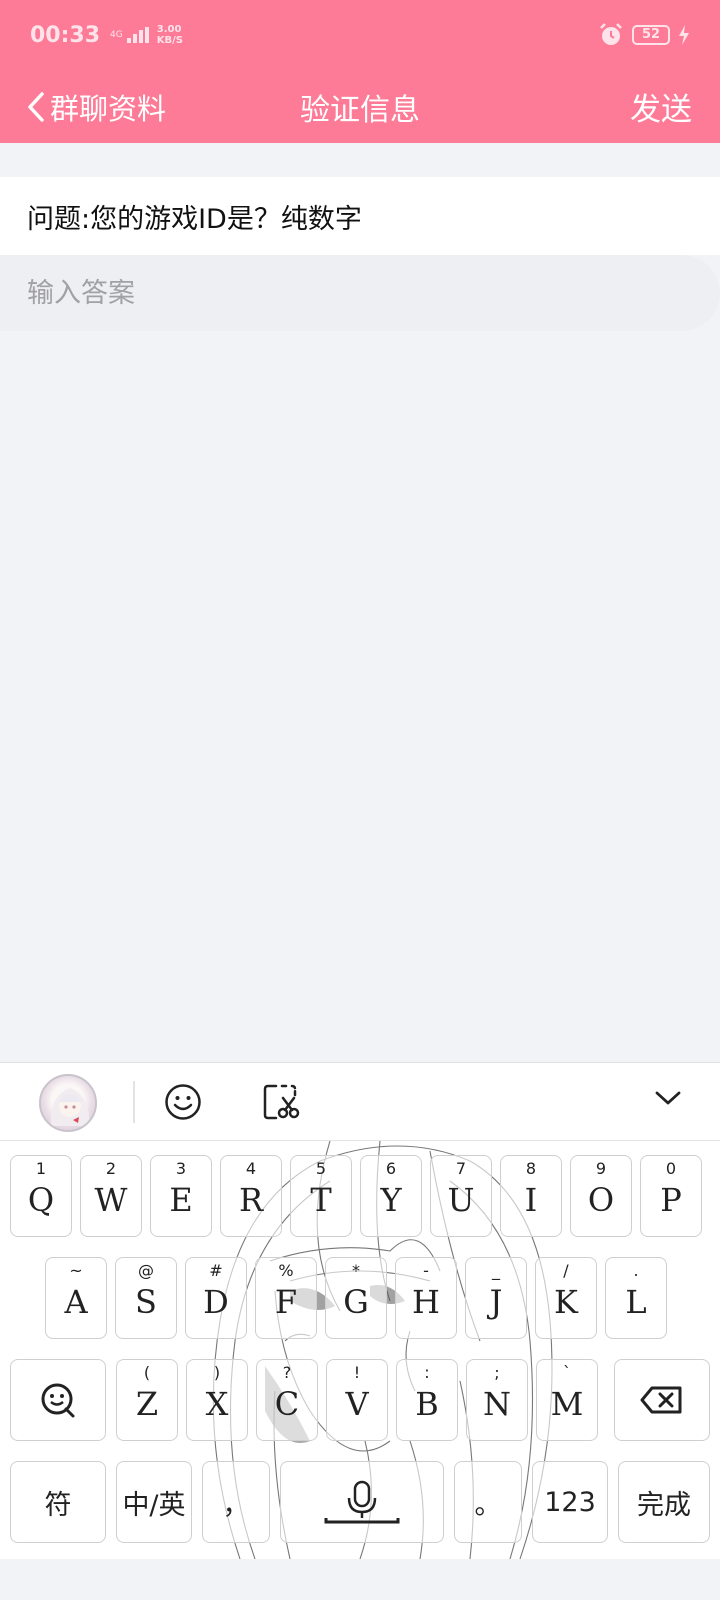 The width and height of the screenshot is (720, 1600). I want to click on key-q: 1Q, so click(41, 1196).